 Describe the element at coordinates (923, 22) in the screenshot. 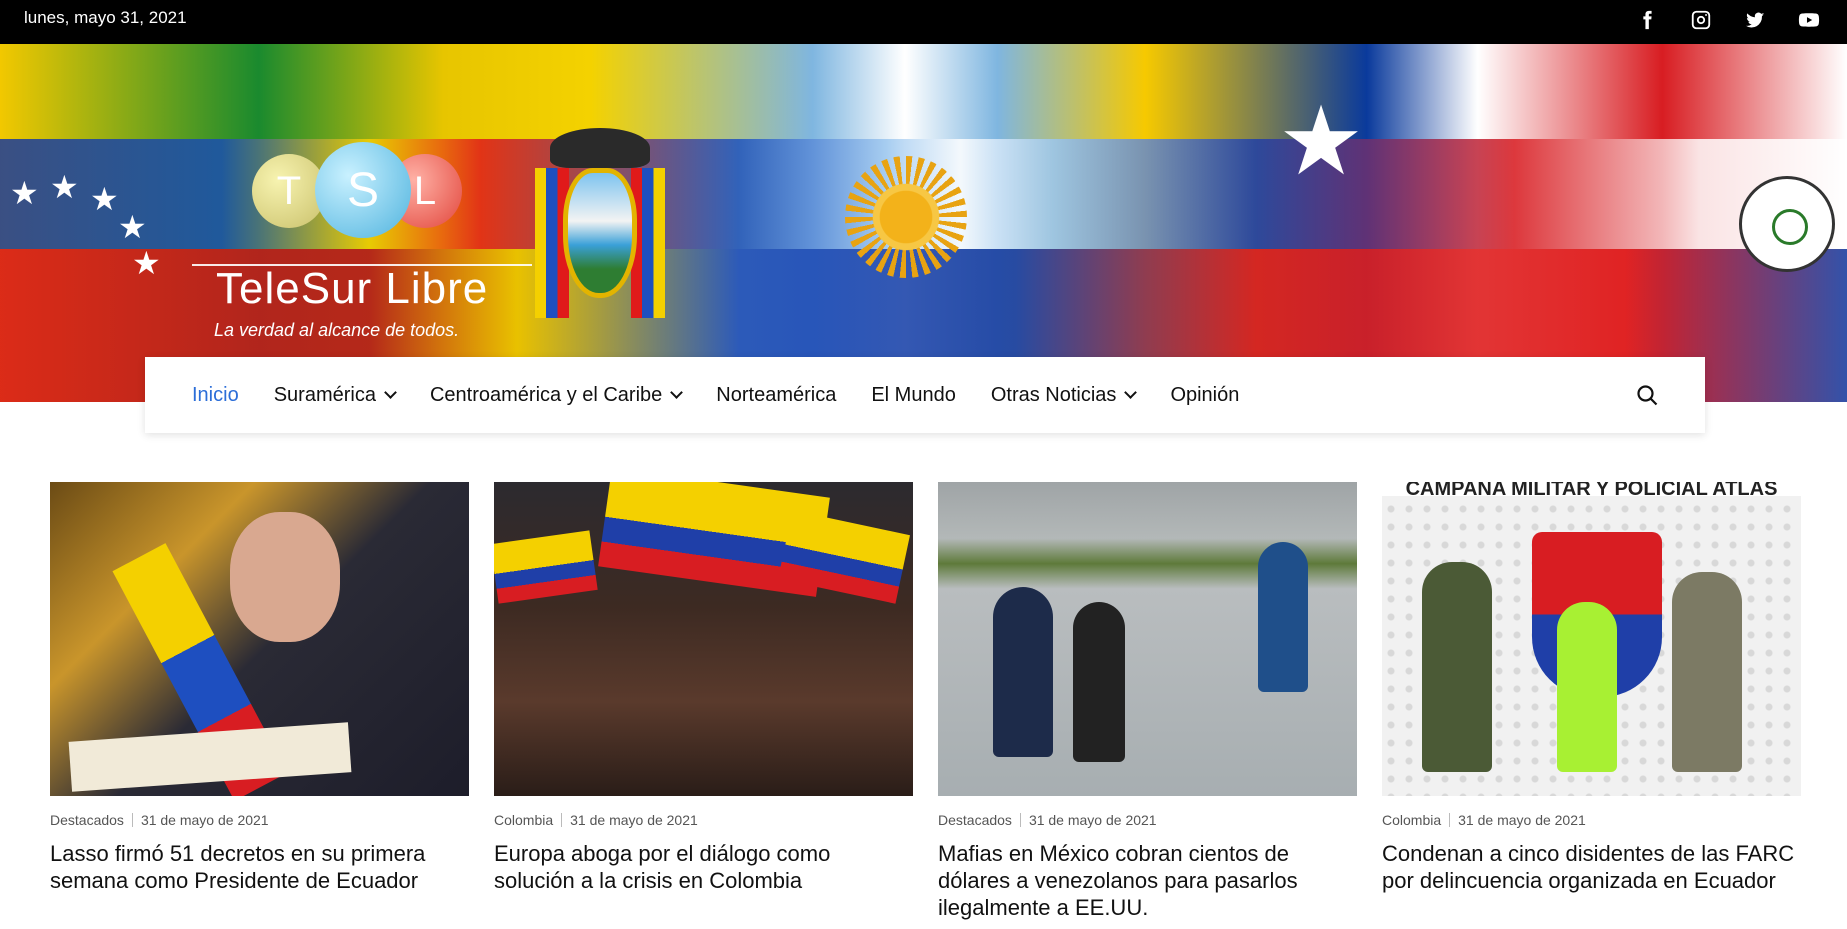

I see `top-bar: lunes, mayo 31, 2021` at that location.